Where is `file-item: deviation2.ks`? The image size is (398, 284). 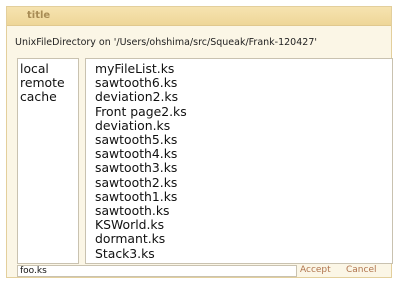
file-item: deviation2.ks is located at coordinates (243, 97).